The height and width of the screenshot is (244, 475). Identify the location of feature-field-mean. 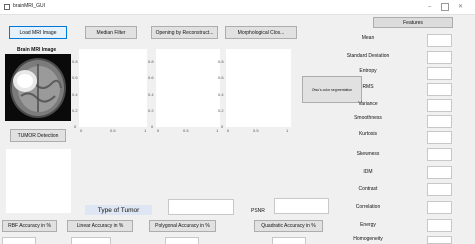
(439, 40).